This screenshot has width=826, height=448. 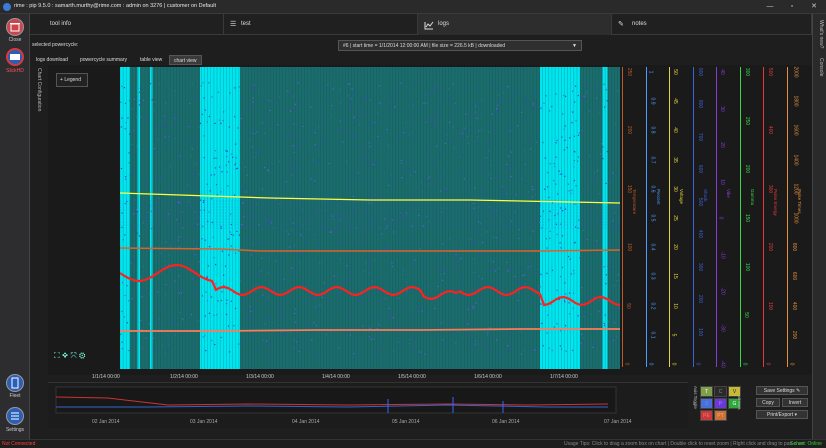 What do you see at coordinates (782, 414) in the screenshot?
I see `print-export-button: Print/Export ▾` at bounding box center [782, 414].